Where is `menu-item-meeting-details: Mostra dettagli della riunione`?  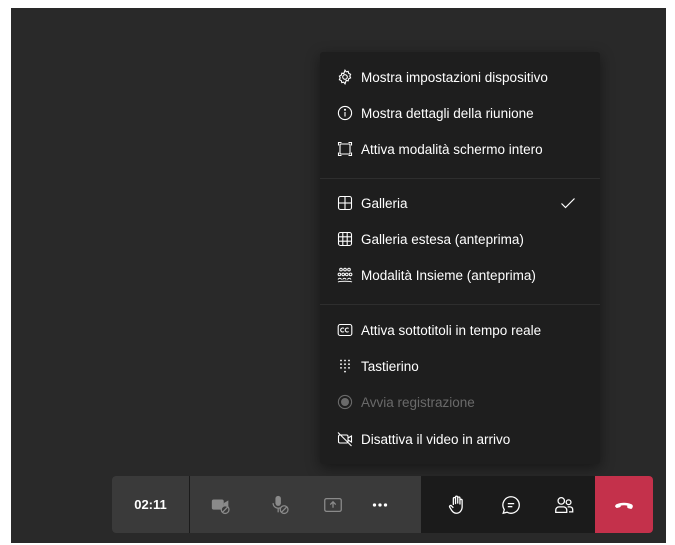
menu-item-meeting-details: Mostra dettagli della riunione is located at coordinates (460, 113).